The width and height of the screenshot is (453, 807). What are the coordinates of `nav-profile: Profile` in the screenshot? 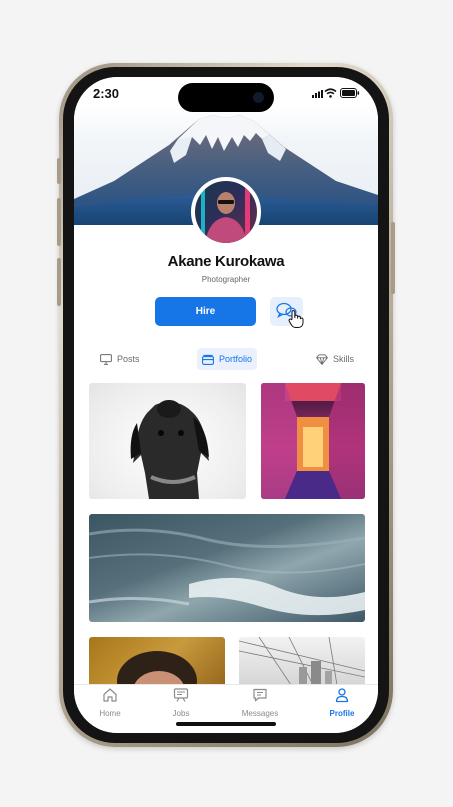 It's located at (342, 702).